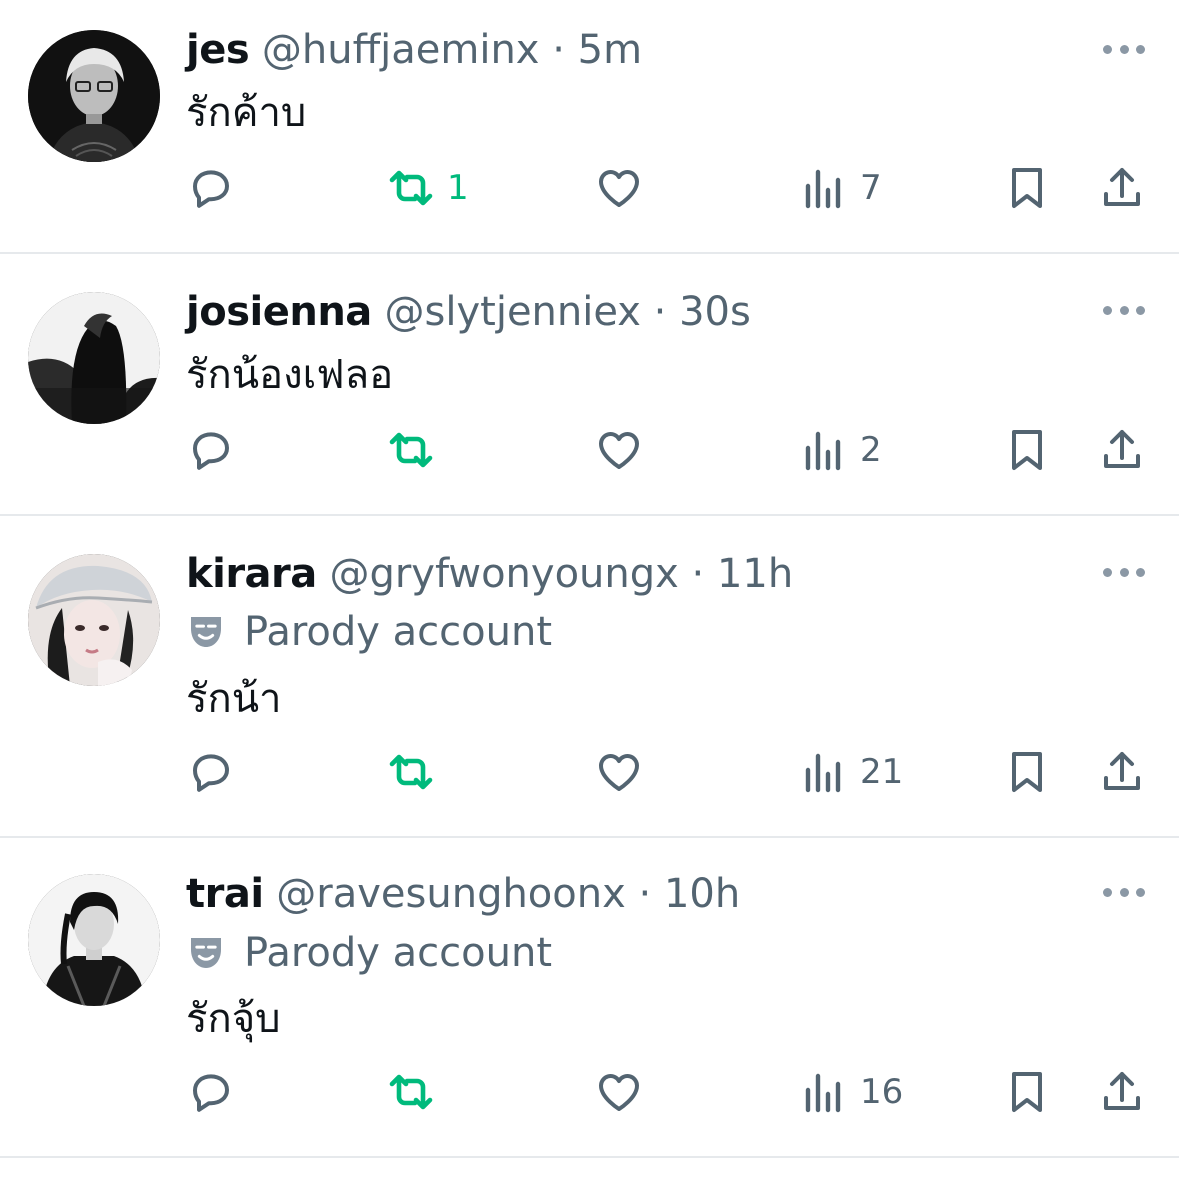 This screenshot has width=1179, height=1181. What do you see at coordinates (233, 1019) in the screenshot?
I see `tweet-text: รักจุ้บ` at bounding box center [233, 1019].